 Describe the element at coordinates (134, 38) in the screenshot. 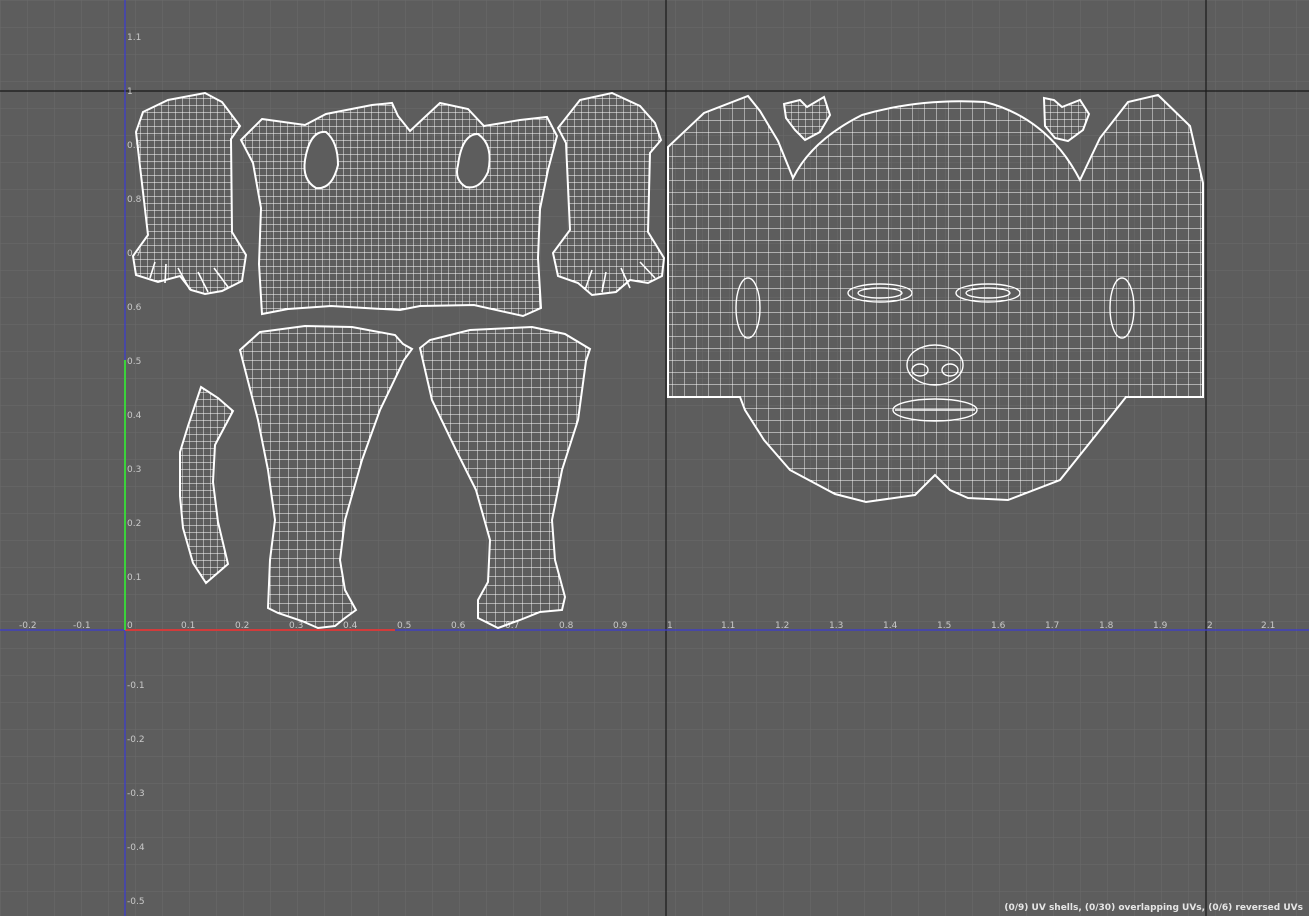

I see `v-tick-label: 1.1` at that location.